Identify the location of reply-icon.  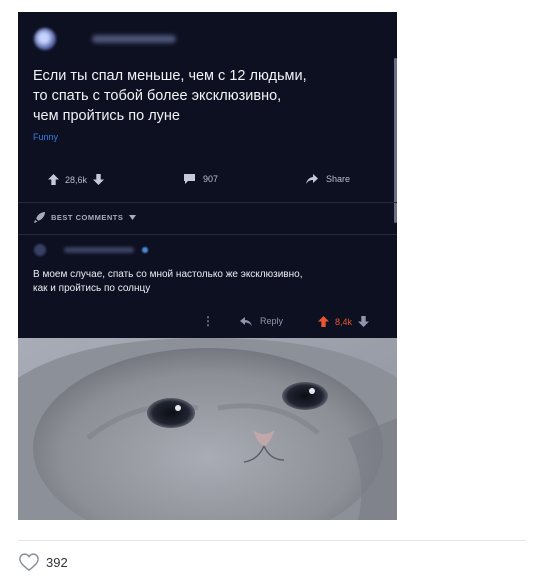
(246, 321).